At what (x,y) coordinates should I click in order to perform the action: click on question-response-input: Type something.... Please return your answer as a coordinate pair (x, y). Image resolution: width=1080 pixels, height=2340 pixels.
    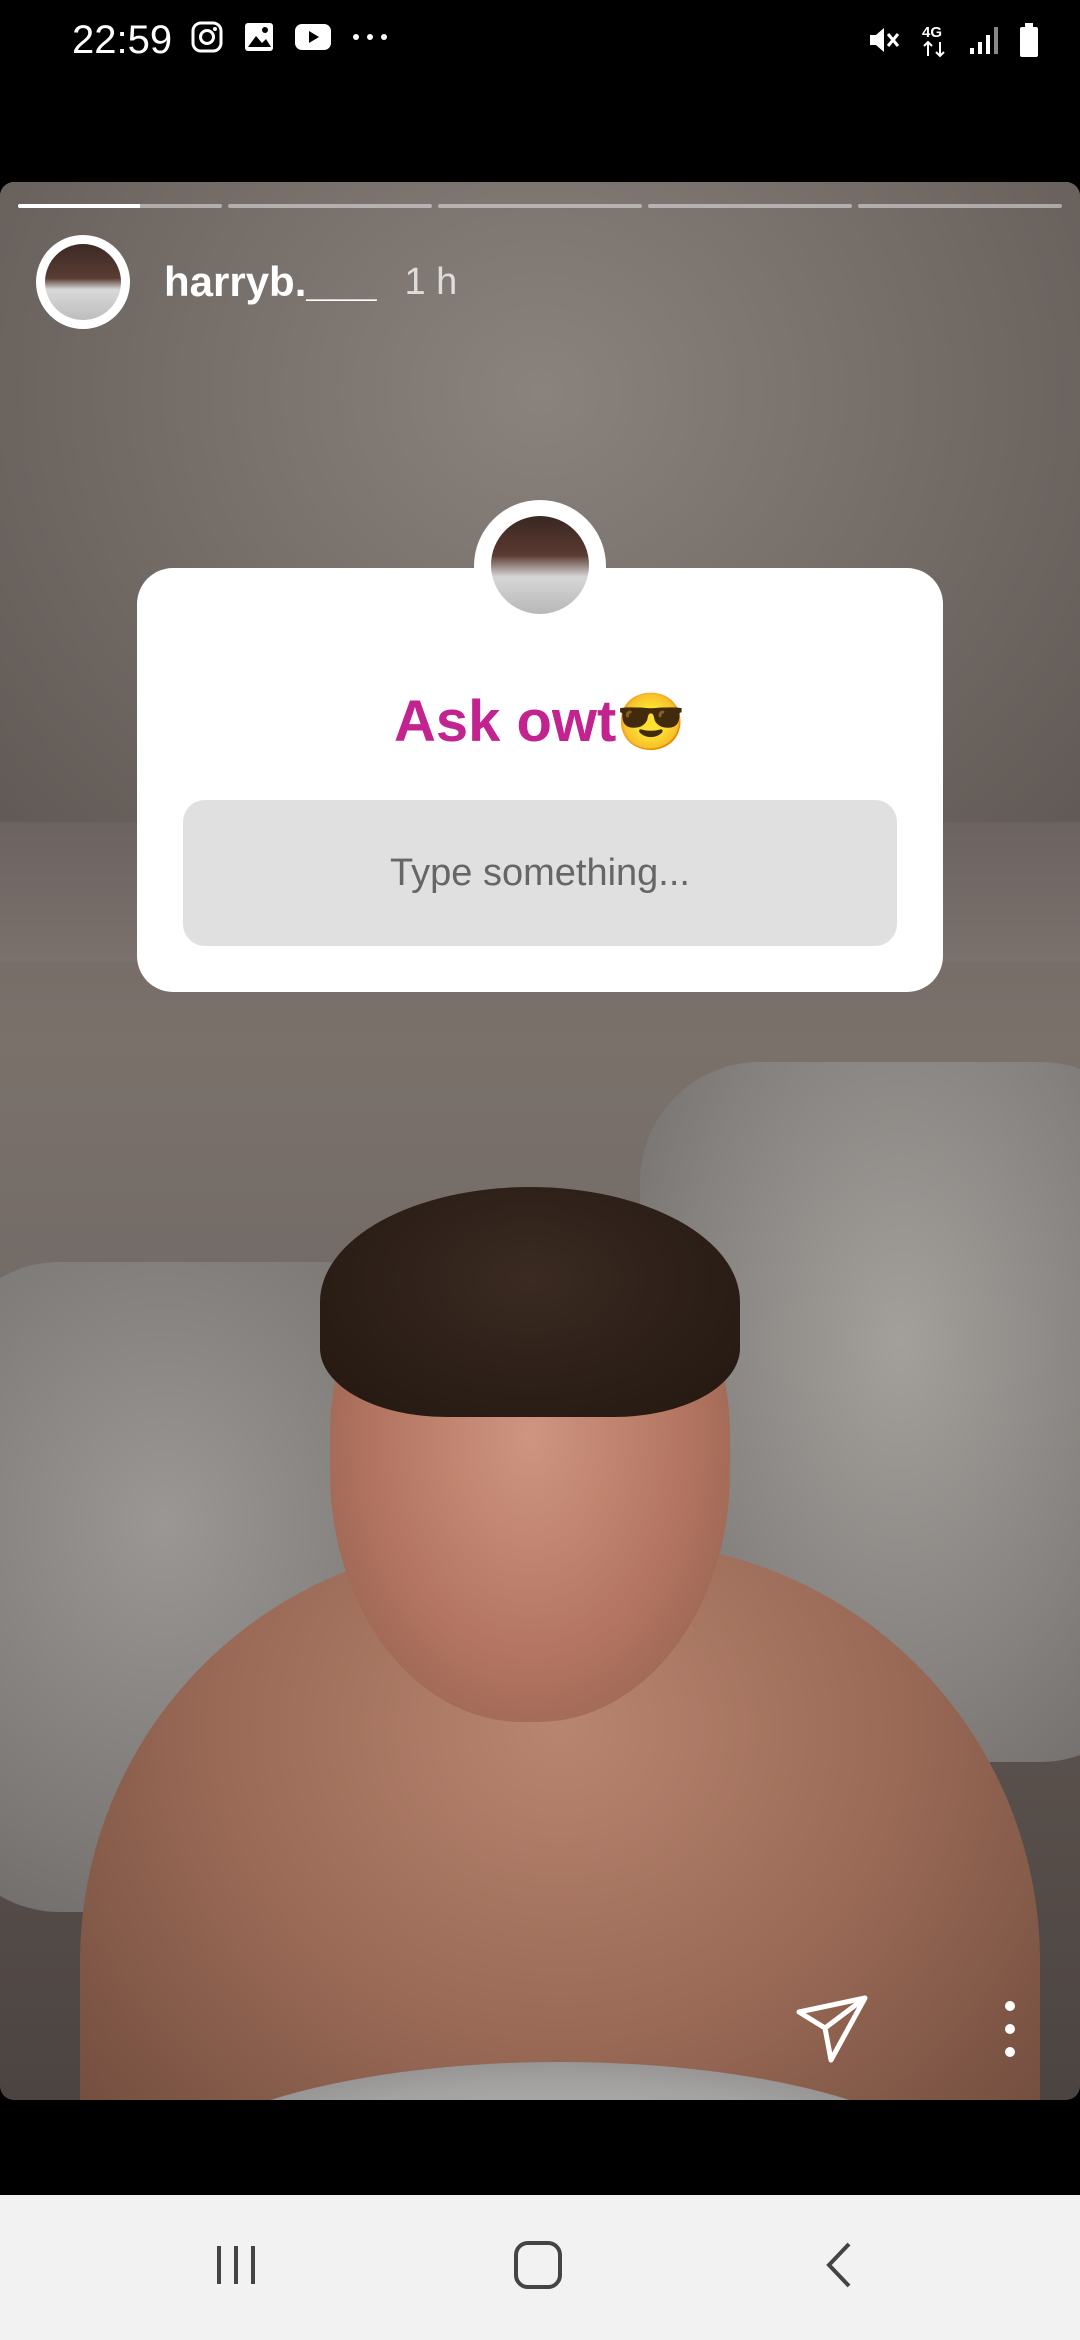
    Looking at the image, I should click on (540, 873).